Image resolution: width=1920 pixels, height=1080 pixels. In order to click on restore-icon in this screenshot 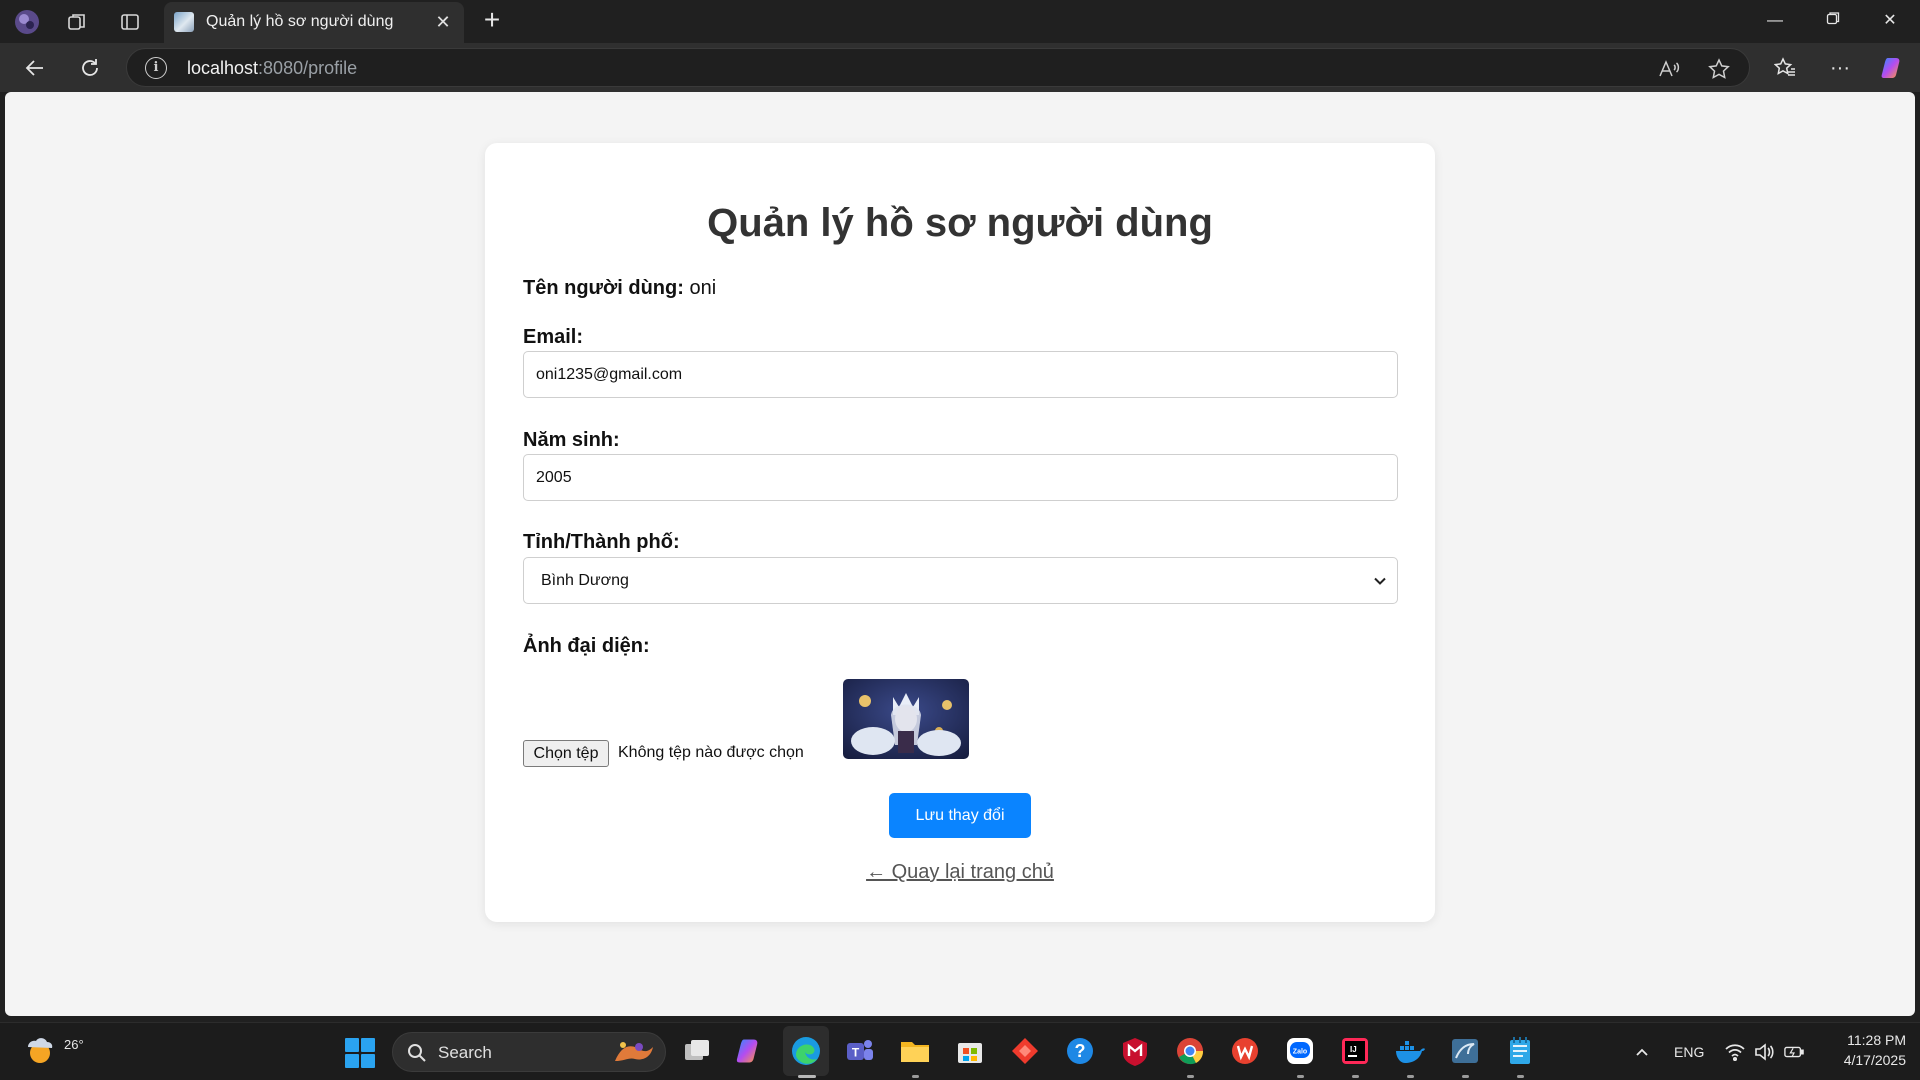, I will do `click(1833, 21)`.